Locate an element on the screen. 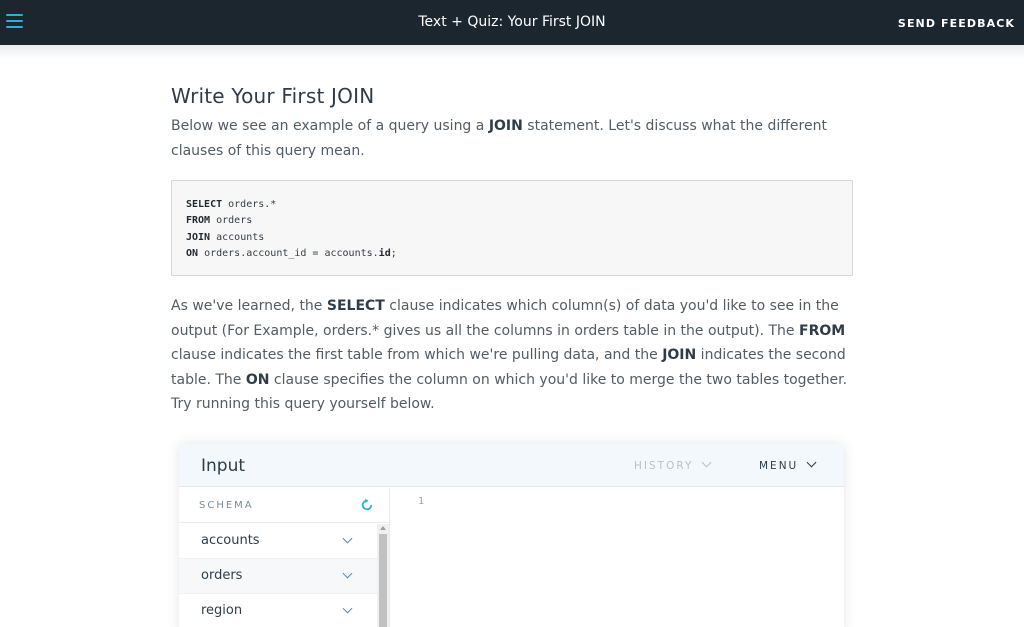 The width and height of the screenshot is (1024, 627). schema-item-label: region is located at coordinates (222, 610).